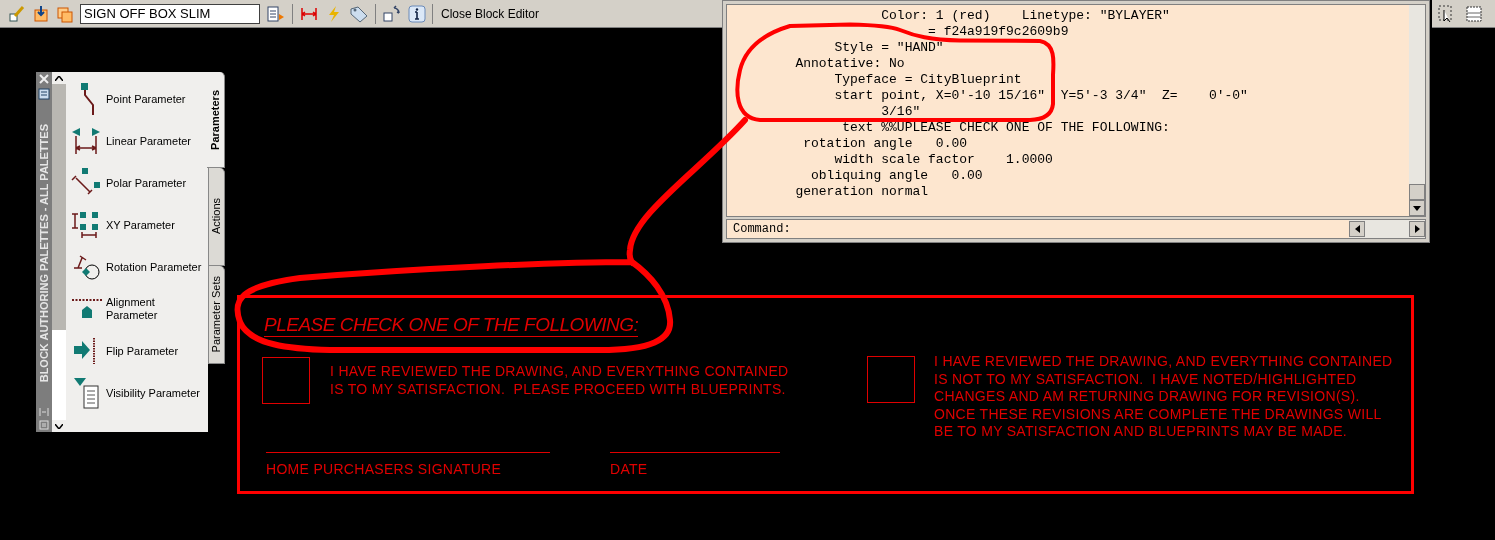 This screenshot has height=540, width=1495. What do you see at coordinates (1473, 13) in the screenshot?
I see `table-icon` at bounding box center [1473, 13].